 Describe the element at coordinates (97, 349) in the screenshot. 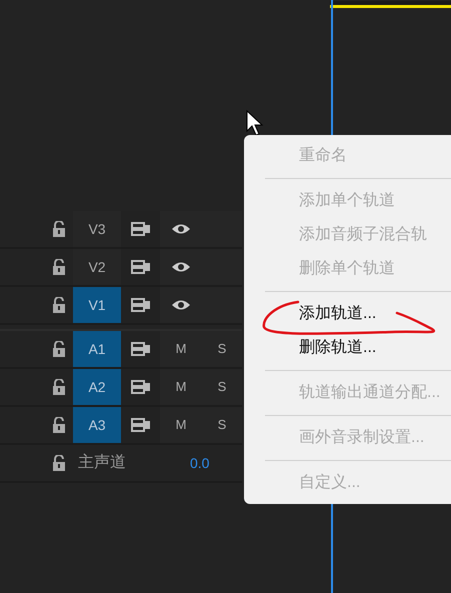

I see `track-target-button: A1` at that location.